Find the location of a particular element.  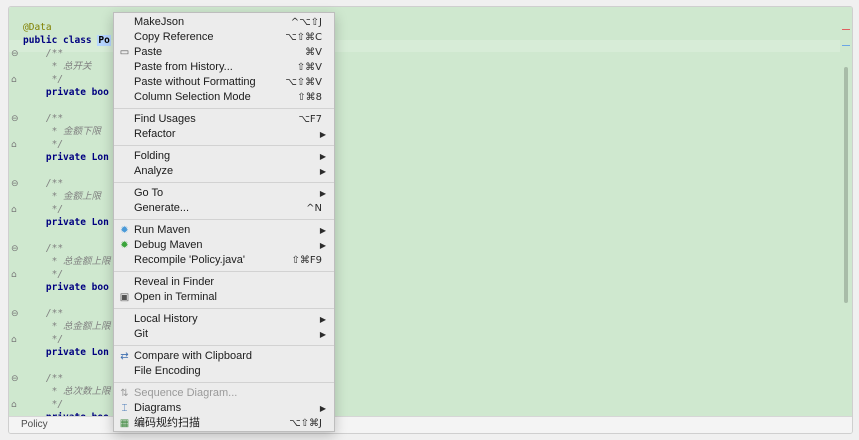

code-line: * 总开关 is located at coordinates (57, 67).